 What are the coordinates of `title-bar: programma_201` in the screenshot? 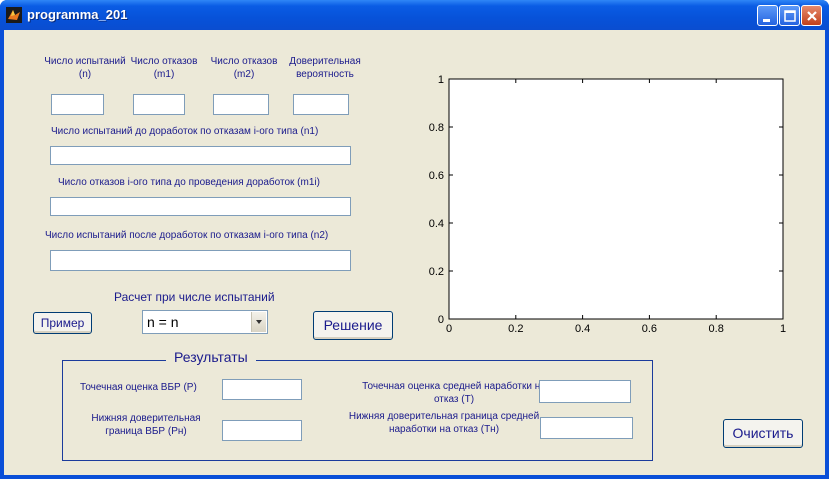 It's located at (414, 15).